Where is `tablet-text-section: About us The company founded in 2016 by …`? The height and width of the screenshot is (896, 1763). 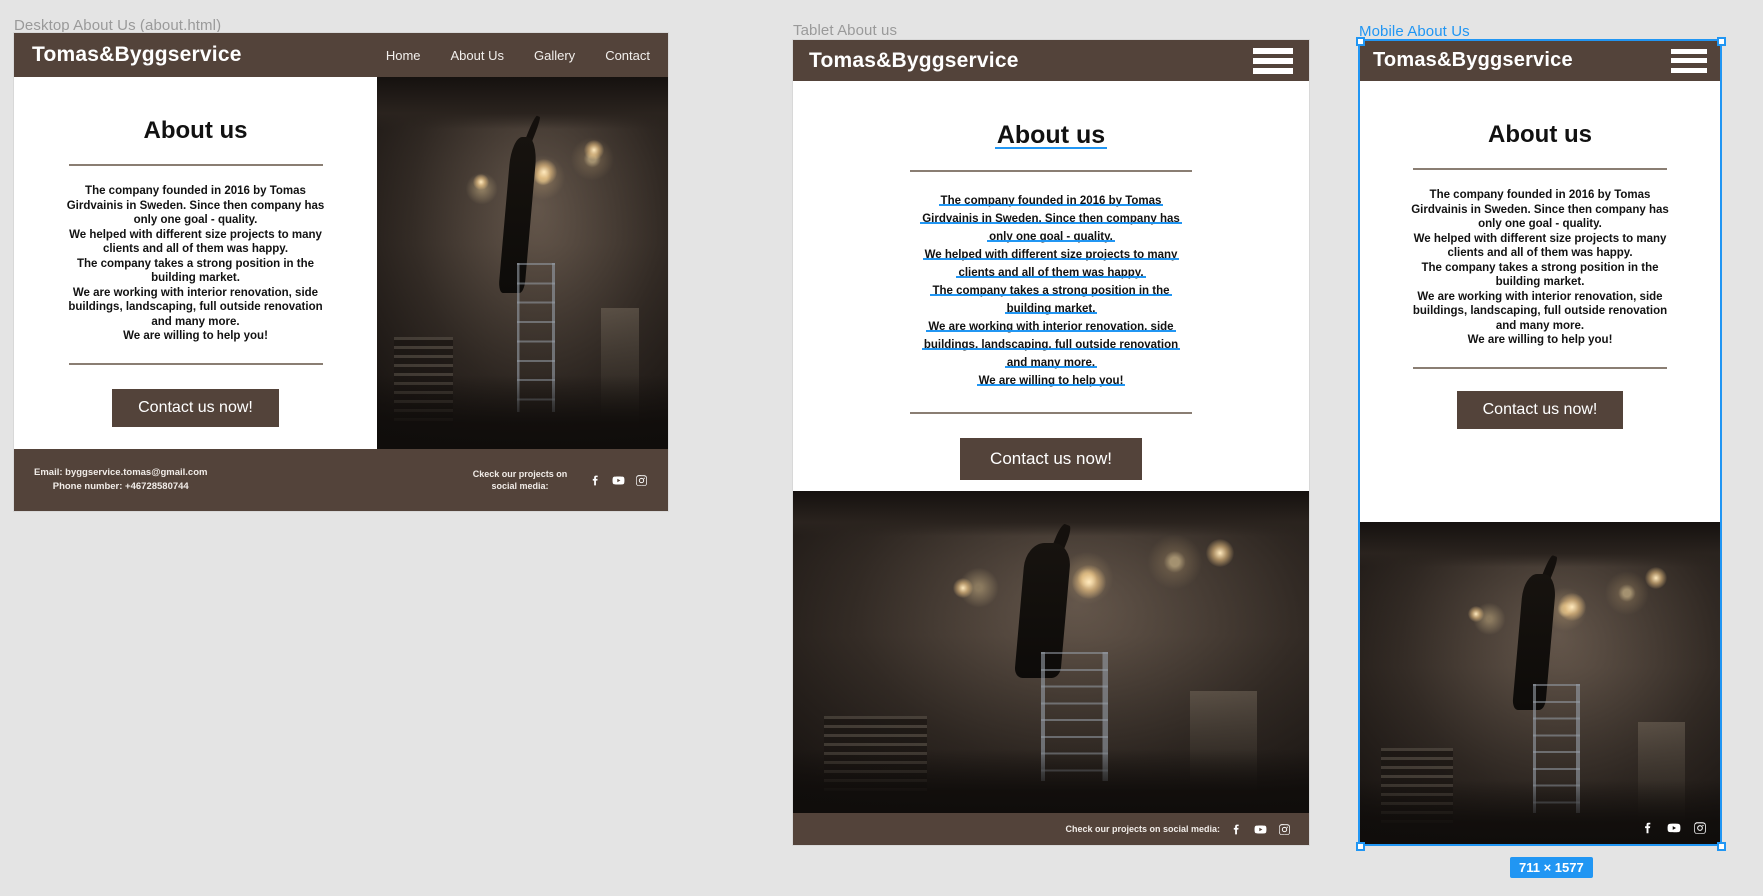
tablet-text-section: About us The company founded in 2016 by … is located at coordinates (1051, 286).